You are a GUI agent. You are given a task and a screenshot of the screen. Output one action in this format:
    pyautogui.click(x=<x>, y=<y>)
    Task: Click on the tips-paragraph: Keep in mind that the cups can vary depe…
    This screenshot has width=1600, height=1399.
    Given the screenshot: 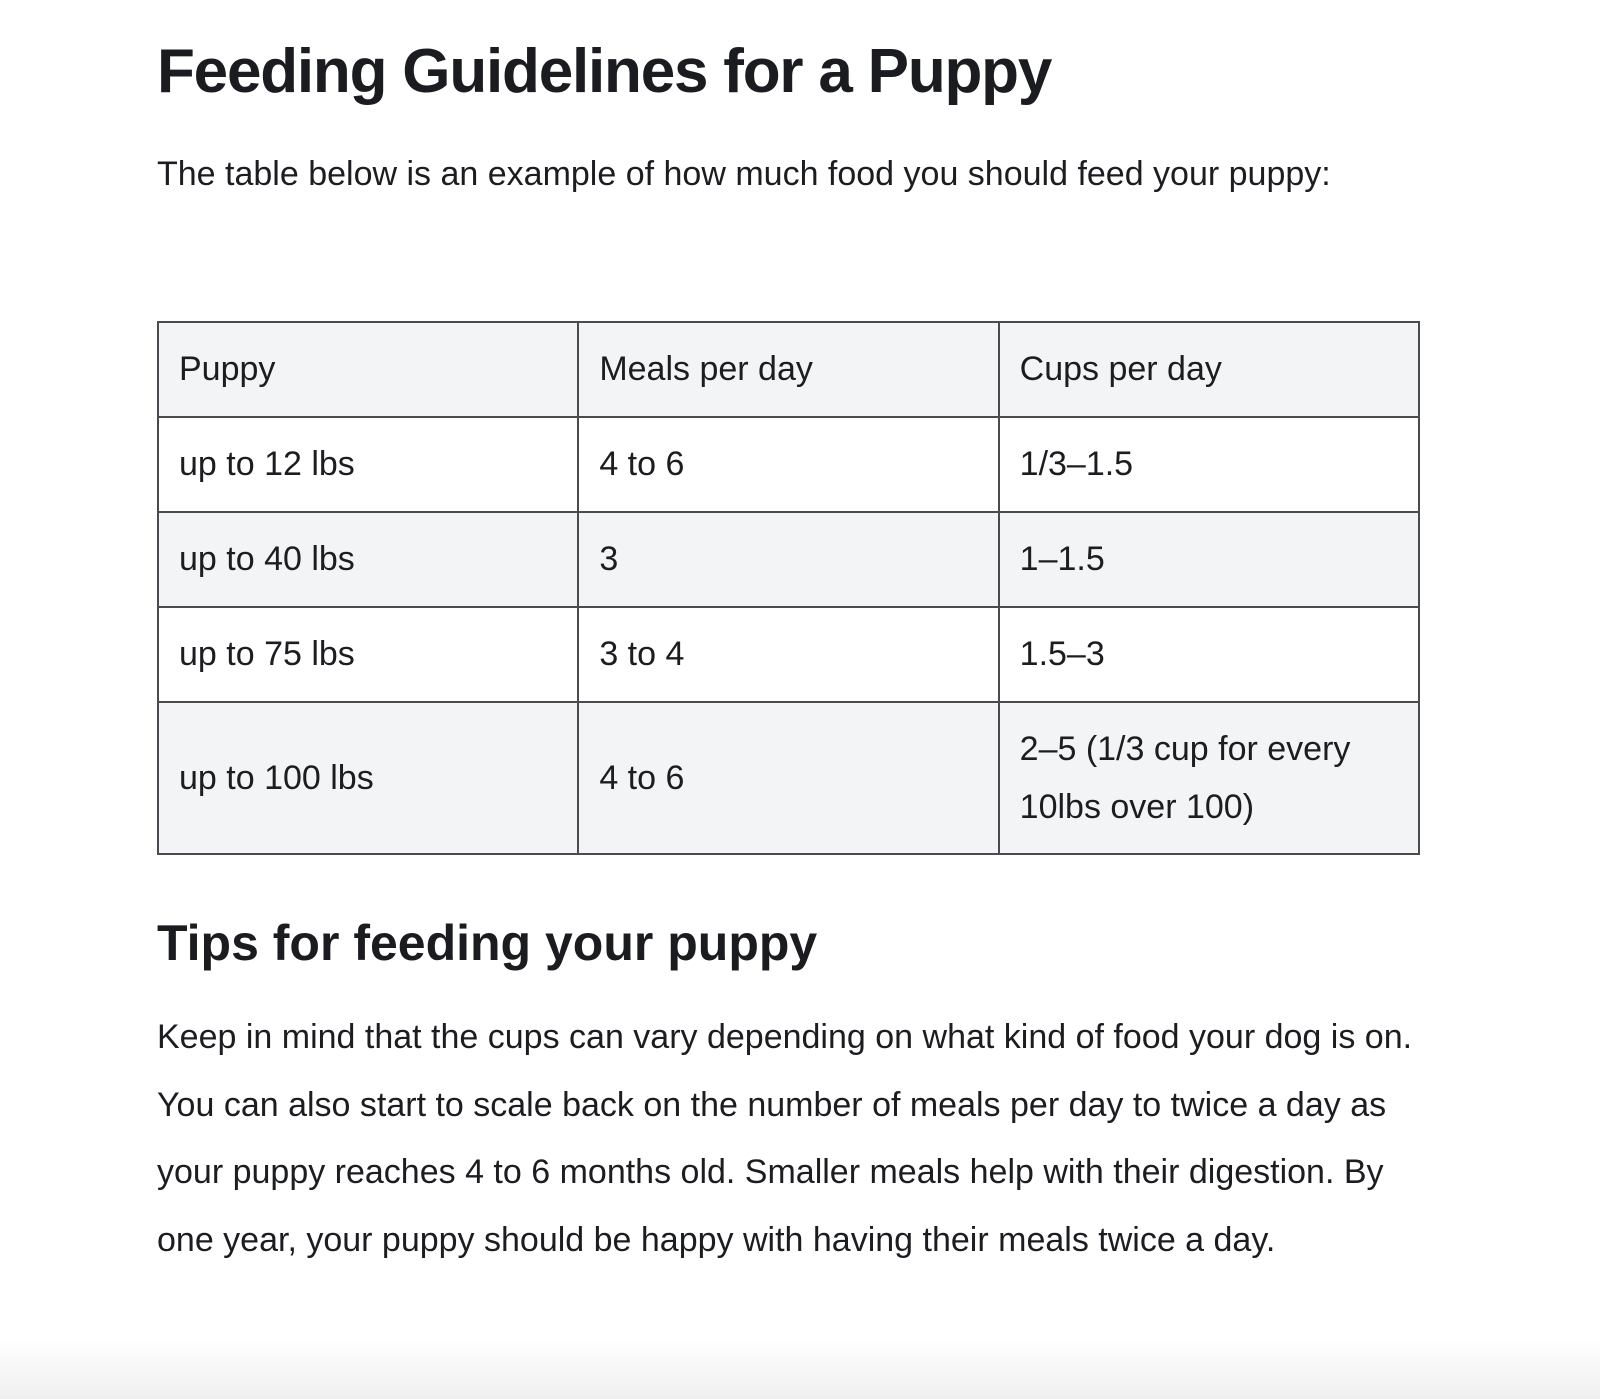 What is the action you would take?
    pyautogui.click(x=785, y=1138)
    